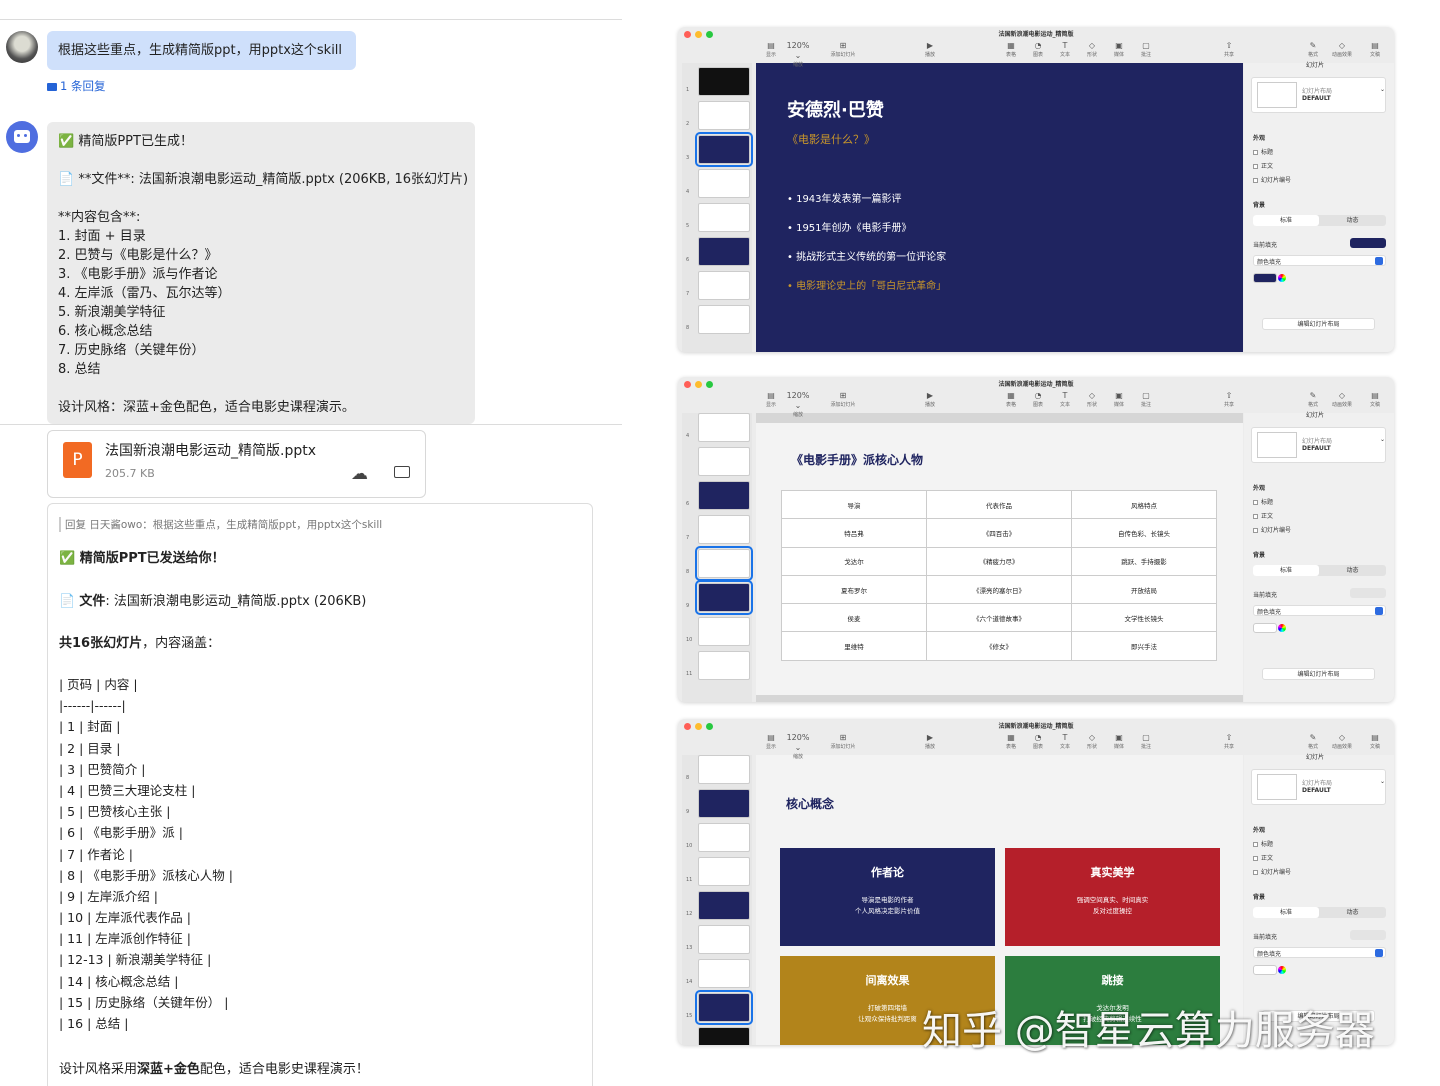  What do you see at coordinates (359, 474) in the screenshot?
I see `cloud-download-icon: ☁` at bounding box center [359, 474].